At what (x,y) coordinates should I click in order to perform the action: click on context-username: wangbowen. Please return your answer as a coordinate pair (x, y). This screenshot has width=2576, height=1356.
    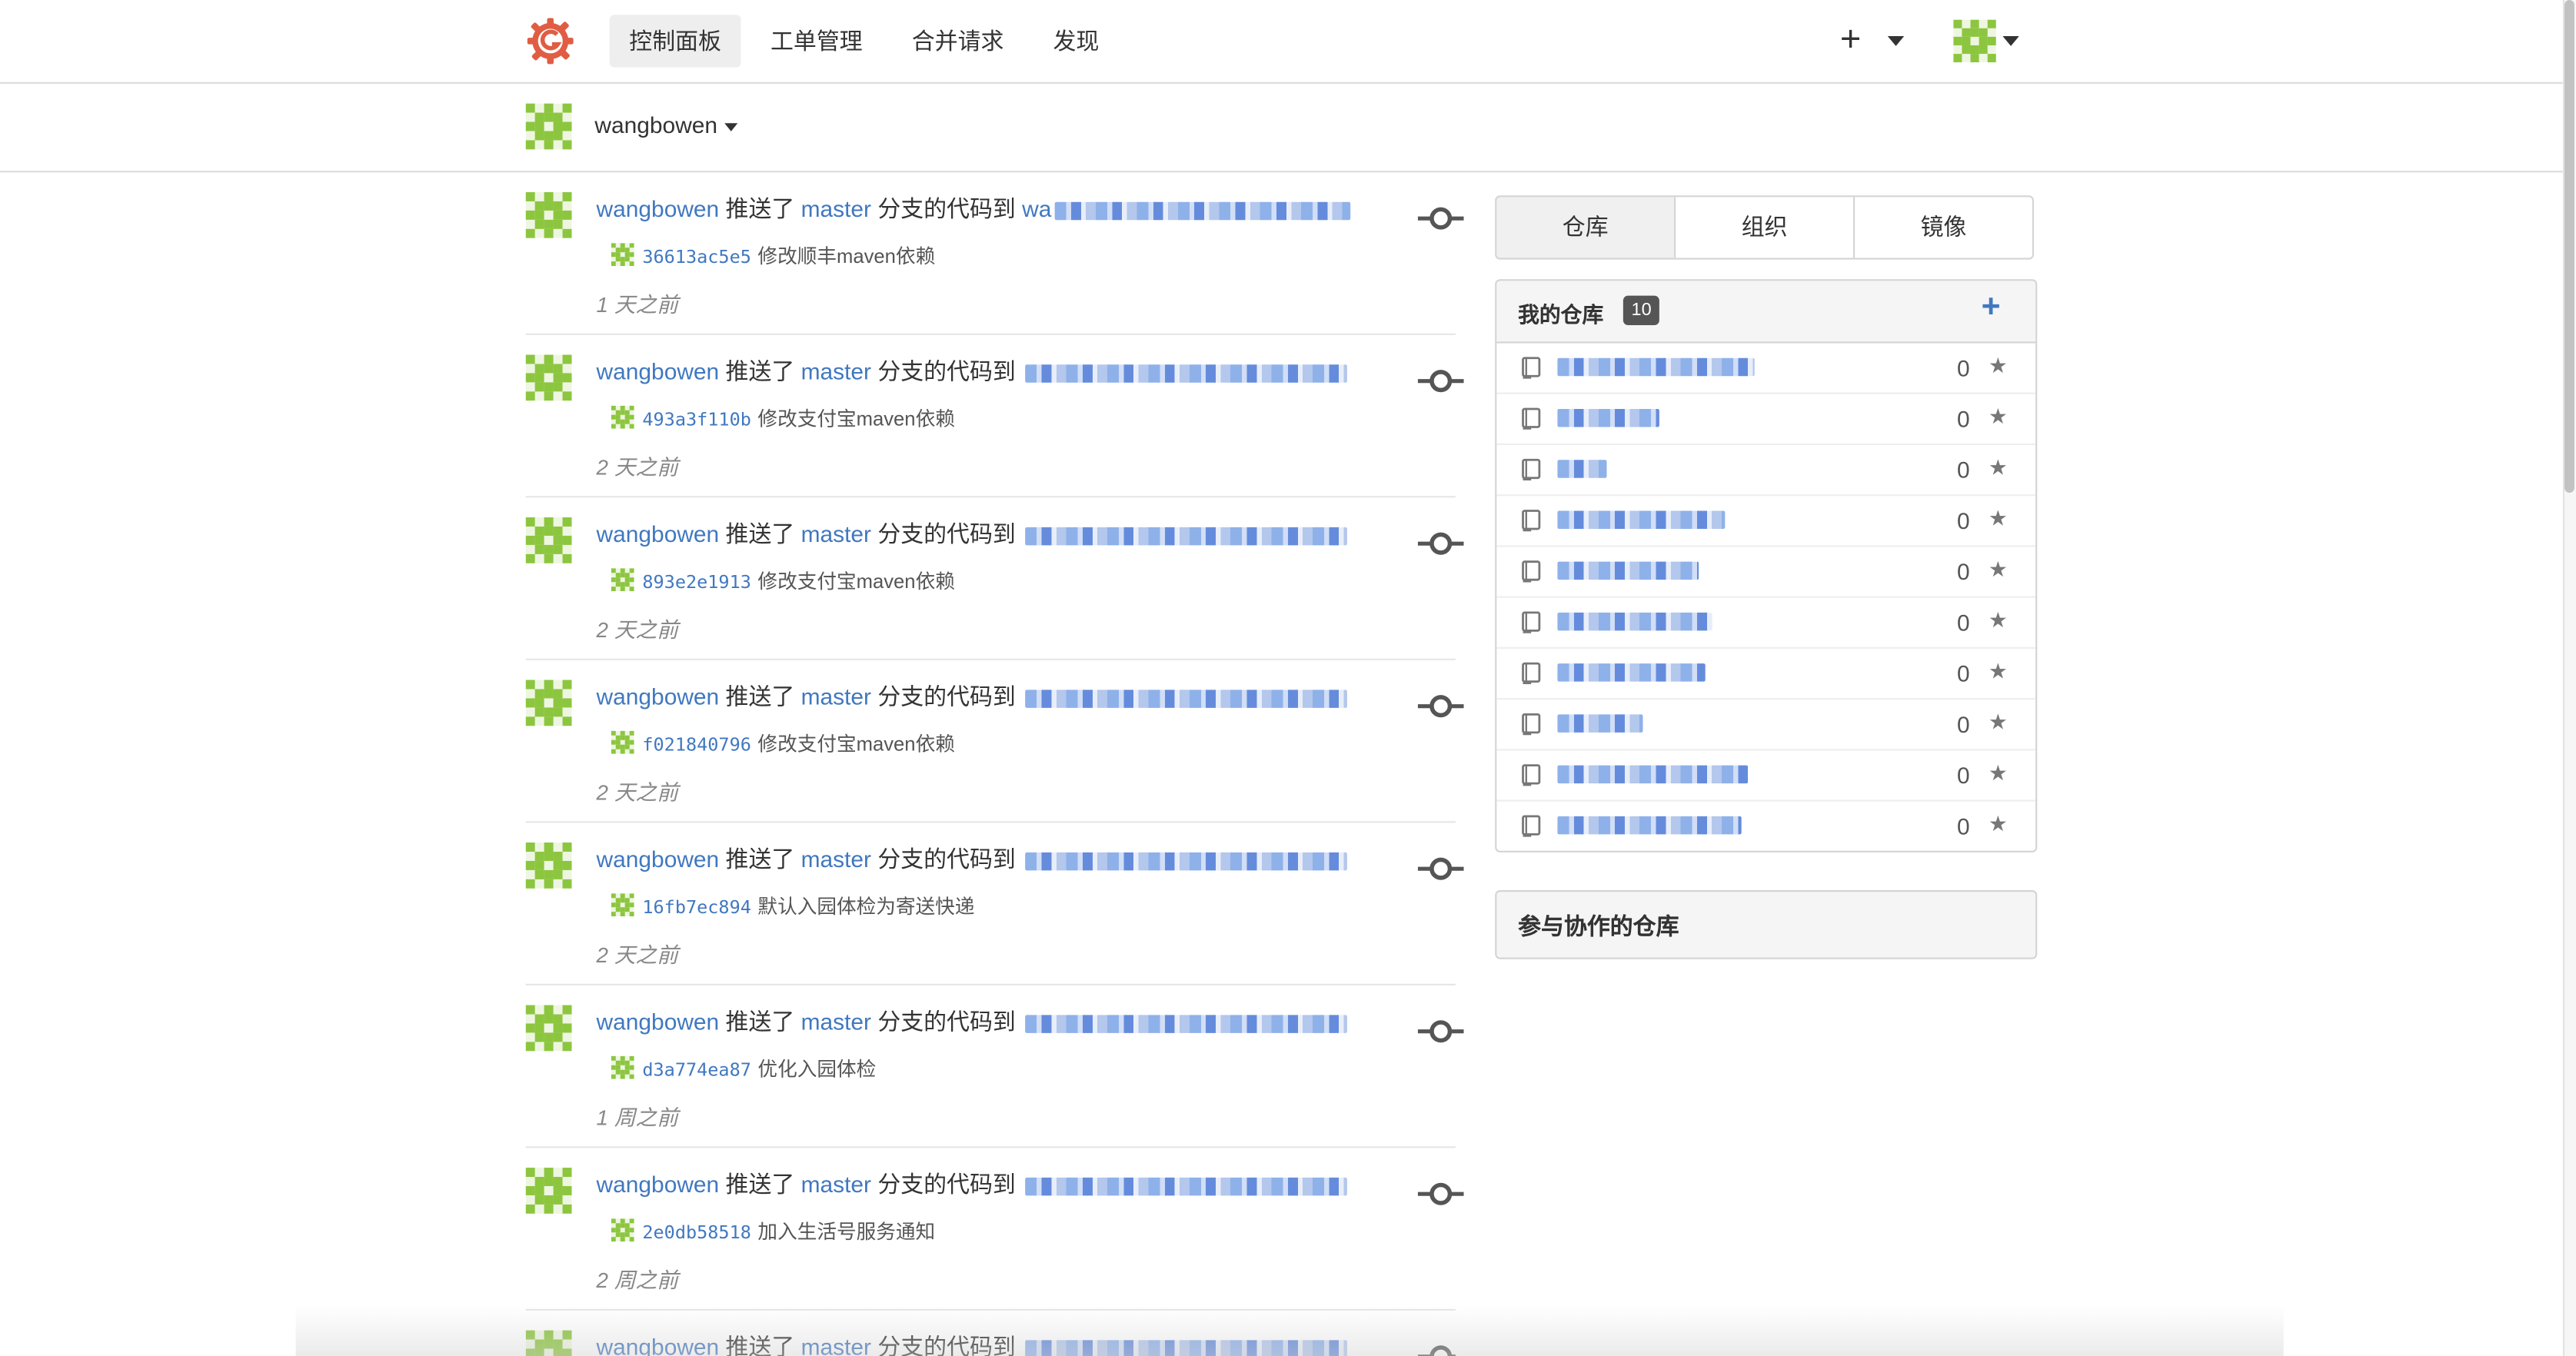
    Looking at the image, I should click on (655, 124).